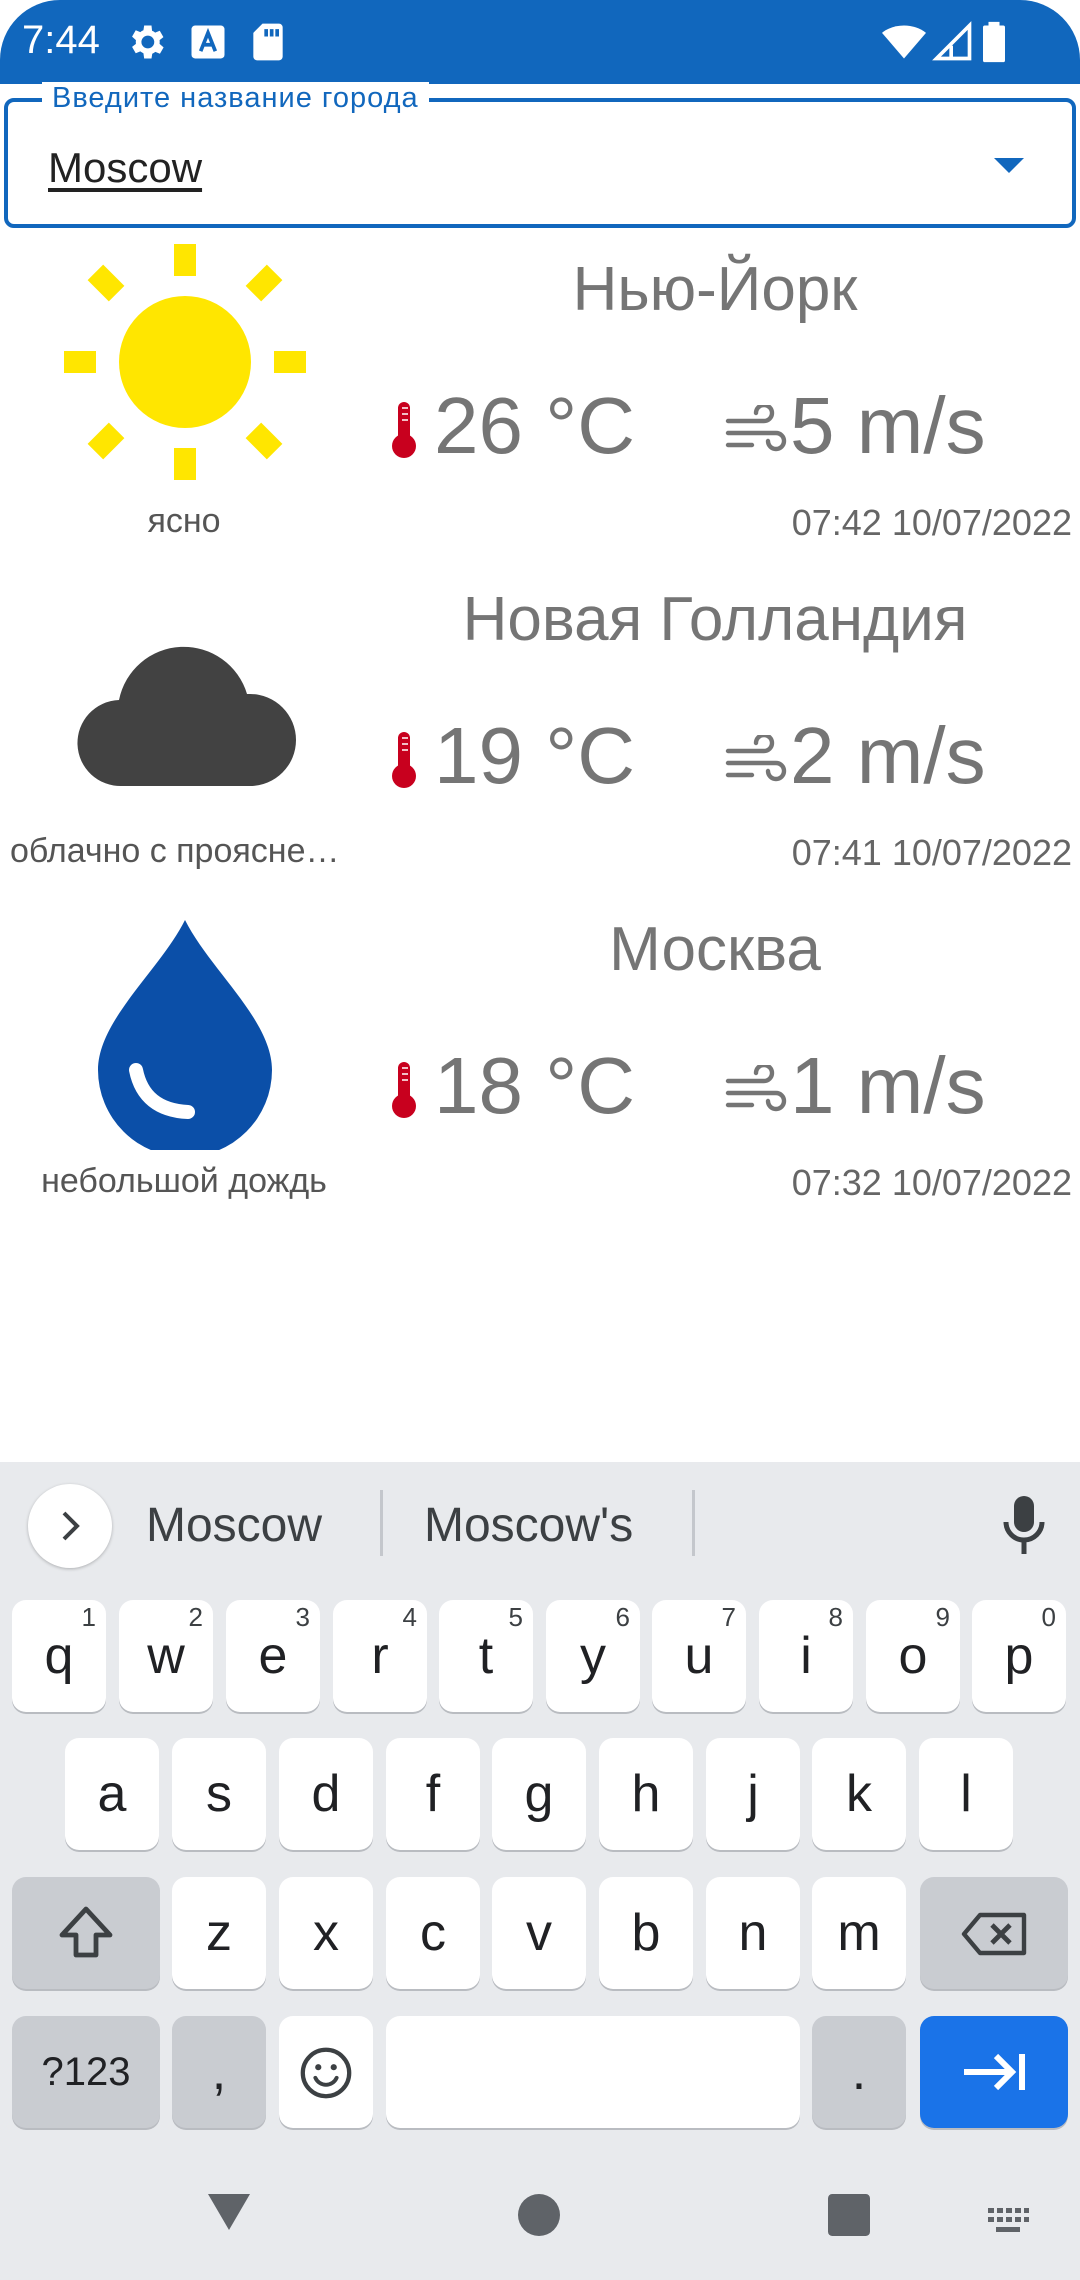  What do you see at coordinates (534, 755) in the screenshot?
I see `temperature: 19 °C` at bounding box center [534, 755].